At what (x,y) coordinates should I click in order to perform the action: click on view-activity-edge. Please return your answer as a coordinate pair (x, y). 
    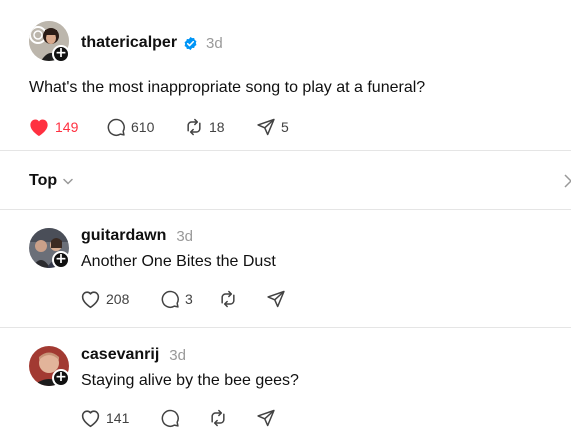
    Looking at the image, I should click on (567, 181).